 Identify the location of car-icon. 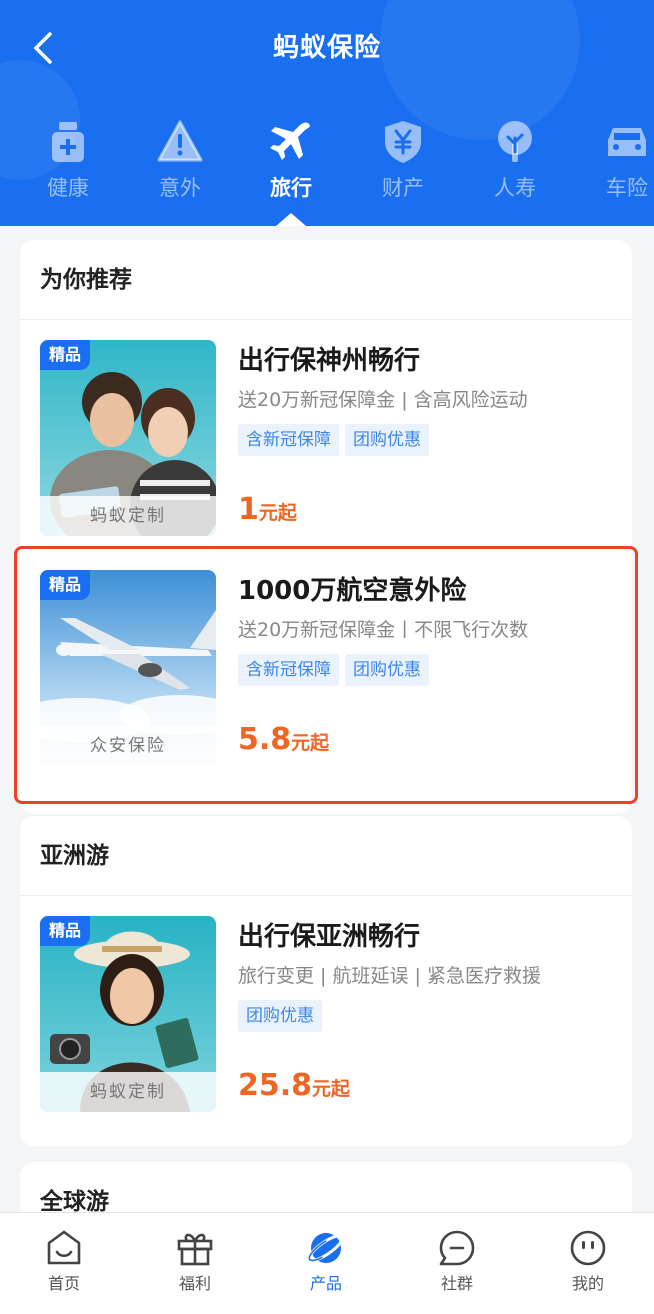
(627, 142).